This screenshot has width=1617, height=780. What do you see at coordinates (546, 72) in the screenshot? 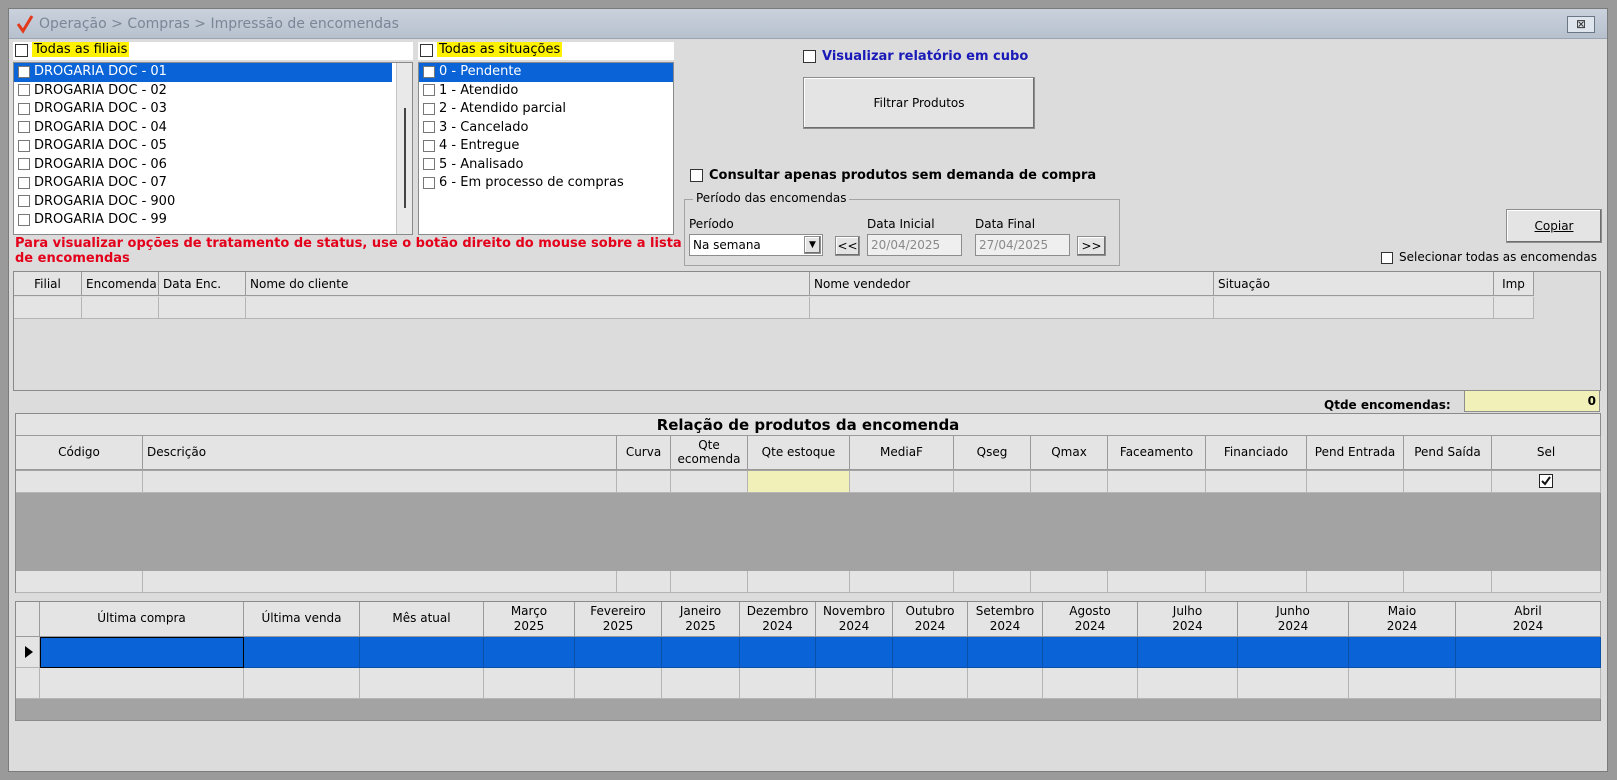
I see `status-item: 0 - Pendente` at bounding box center [546, 72].